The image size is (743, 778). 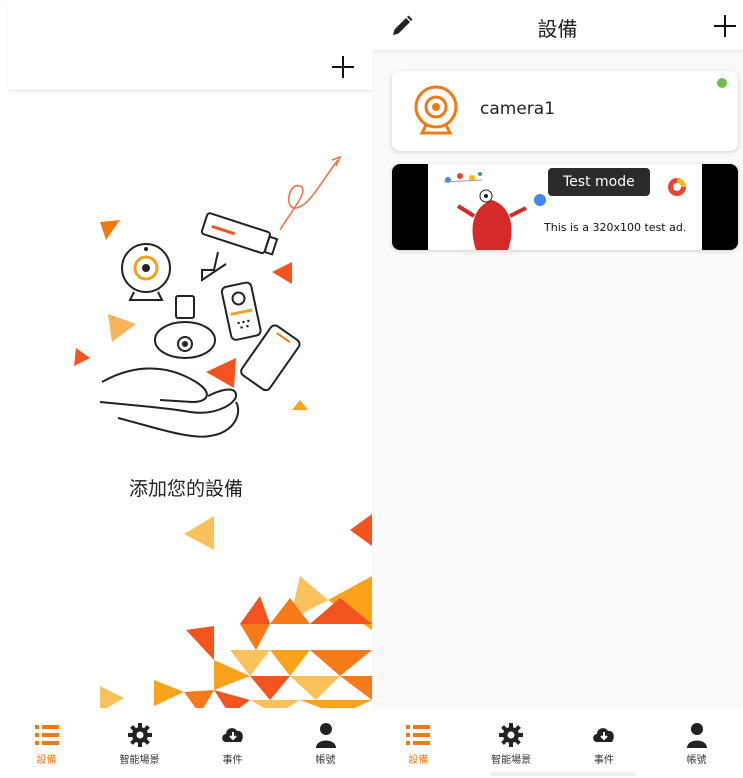 I want to click on online-status-dot, so click(x=722, y=83).